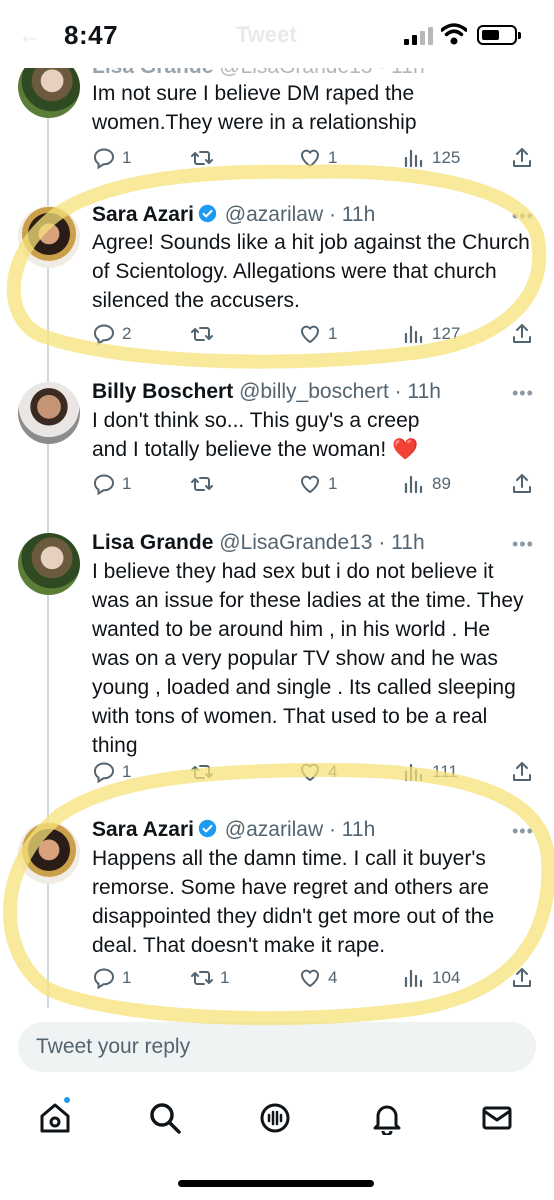 The height and width of the screenshot is (1200, 554). I want to click on status-time: 8:47, so click(91, 35).